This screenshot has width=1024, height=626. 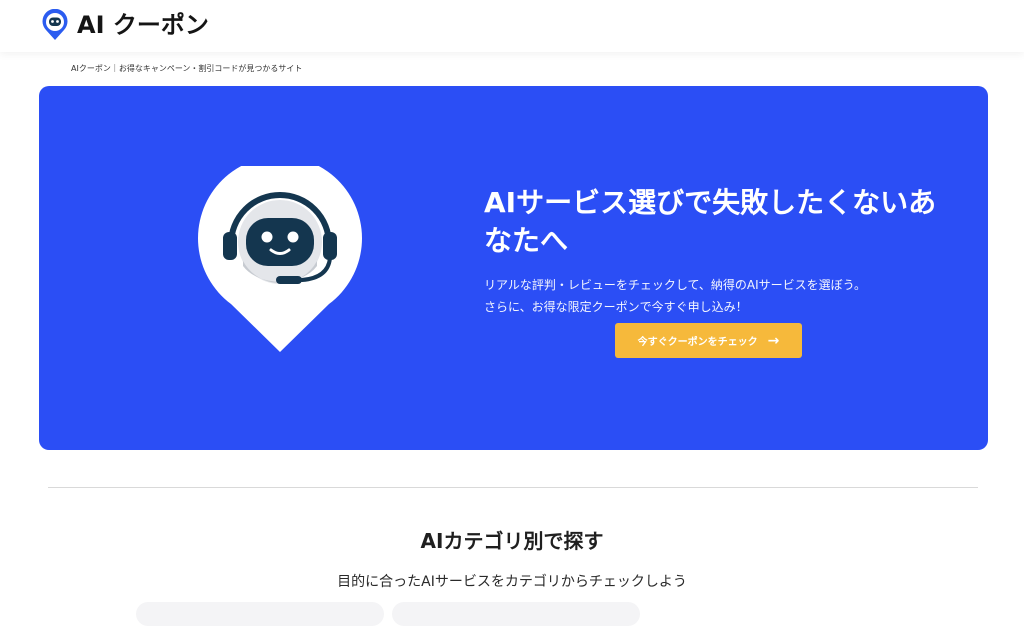 I want to click on arrow-right-icon: →, so click(x=773, y=340).